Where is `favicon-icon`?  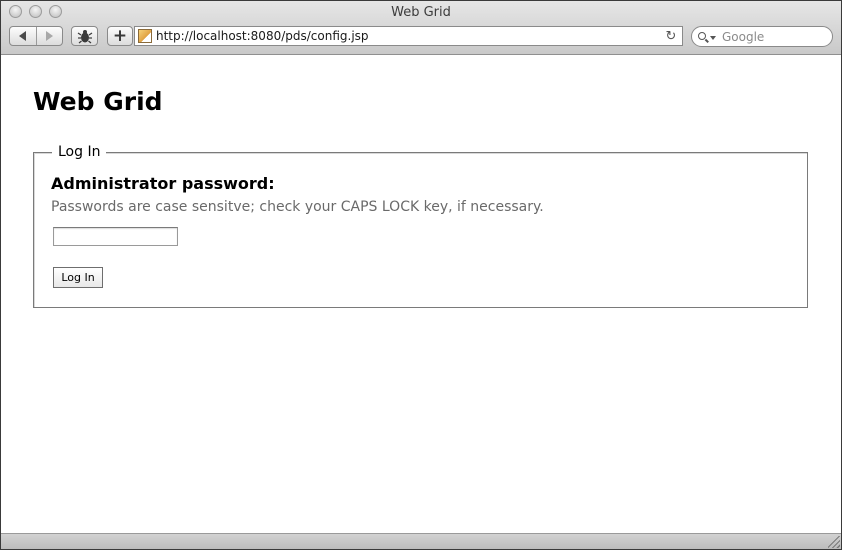 favicon-icon is located at coordinates (145, 36).